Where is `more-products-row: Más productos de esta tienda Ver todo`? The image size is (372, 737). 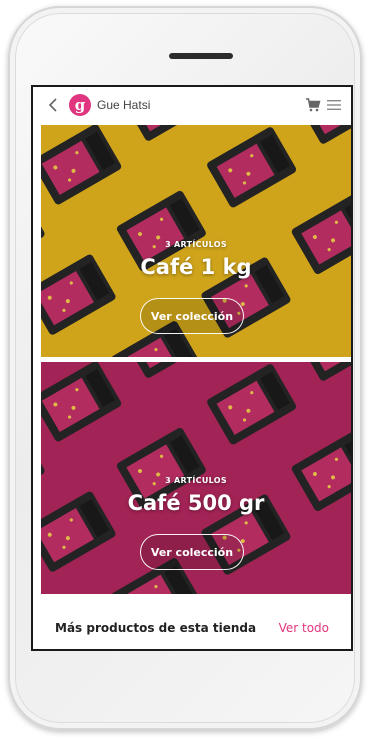
more-products-row: Más productos de esta tienda Ver todo is located at coordinates (192, 629).